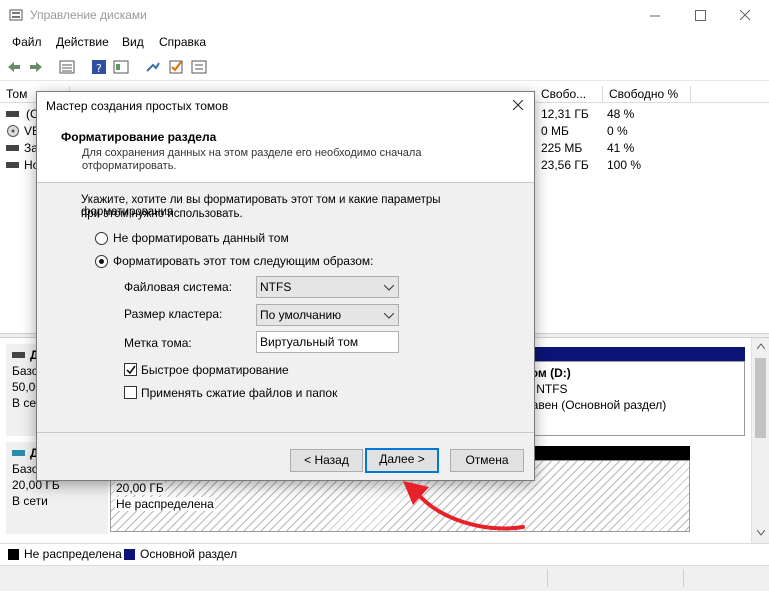 Image resolution: width=769 pixels, height=591 pixels. Describe the element at coordinates (162, 214) in the screenshot. I see `intro-text-line2: при этом нужно использовать.` at that location.